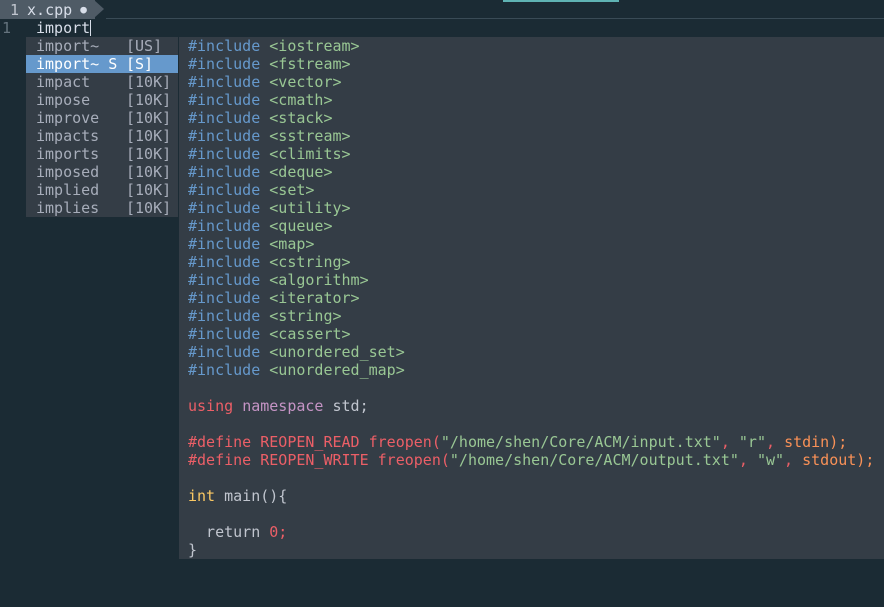 The height and width of the screenshot is (607, 884). Describe the element at coordinates (346, 442) in the screenshot. I see `macro-name: REOPEN_READ freopen(` at that location.